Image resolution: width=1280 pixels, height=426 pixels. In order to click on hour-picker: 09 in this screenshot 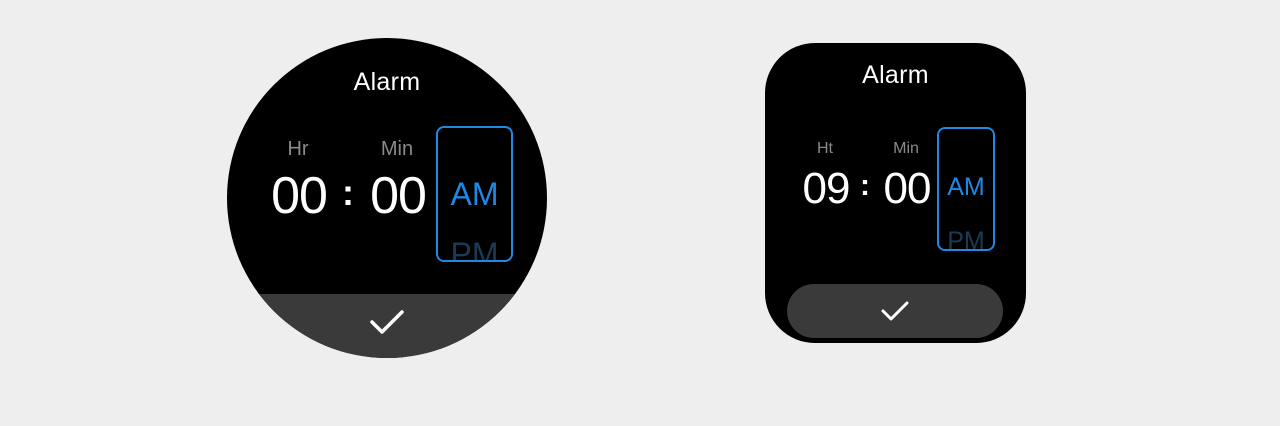, I will do `click(826, 189)`.